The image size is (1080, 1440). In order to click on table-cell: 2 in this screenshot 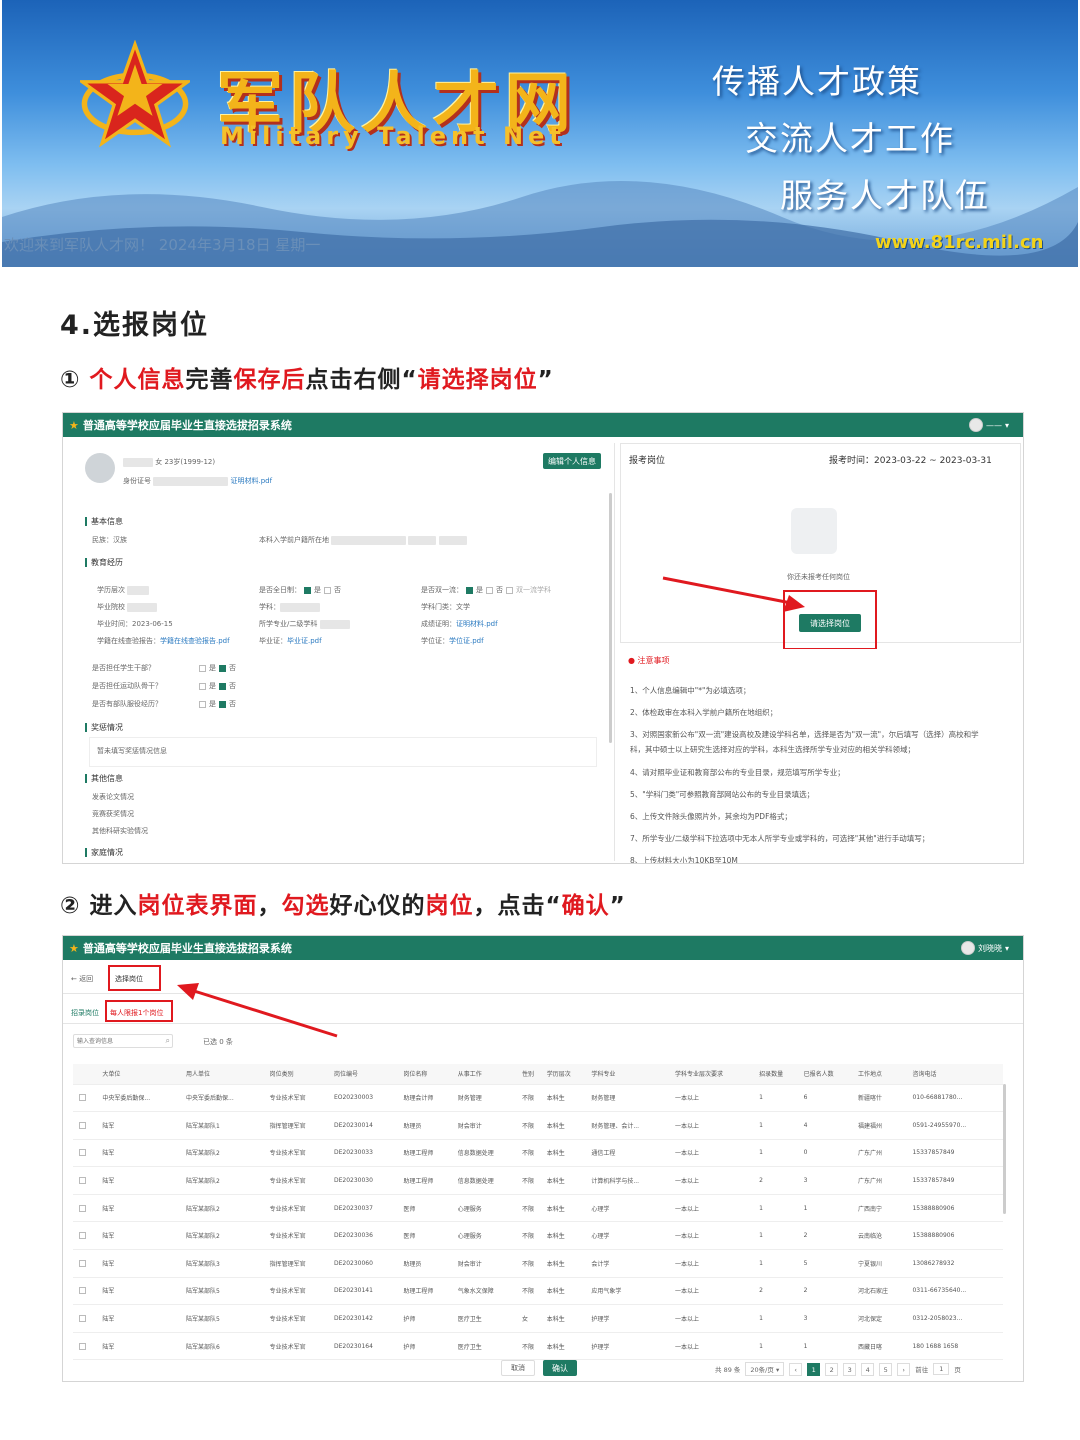, I will do `click(828, 1291)`.